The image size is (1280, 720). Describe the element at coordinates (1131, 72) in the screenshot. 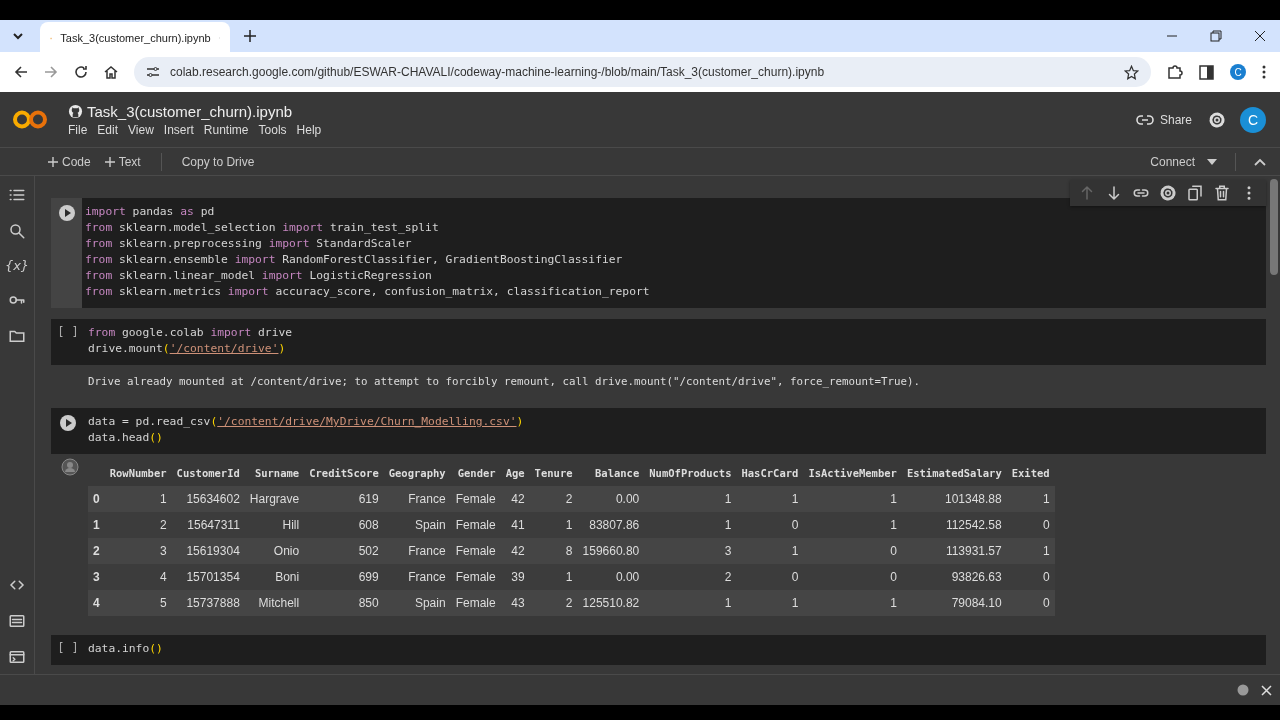

I see `star-icon` at that location.